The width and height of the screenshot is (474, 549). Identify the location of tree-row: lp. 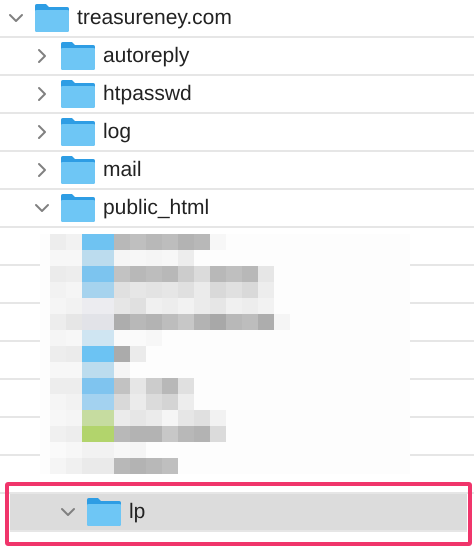
(238, 513).